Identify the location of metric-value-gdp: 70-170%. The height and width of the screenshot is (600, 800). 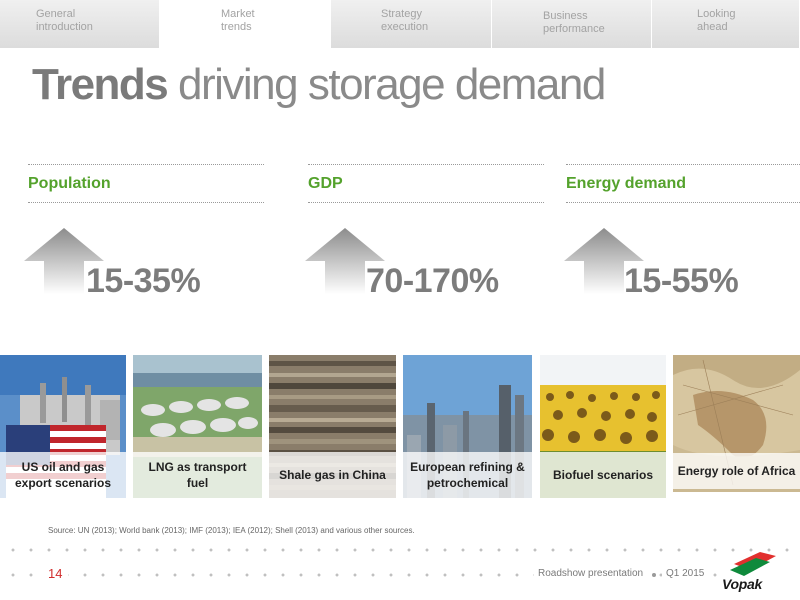
(432, 281).